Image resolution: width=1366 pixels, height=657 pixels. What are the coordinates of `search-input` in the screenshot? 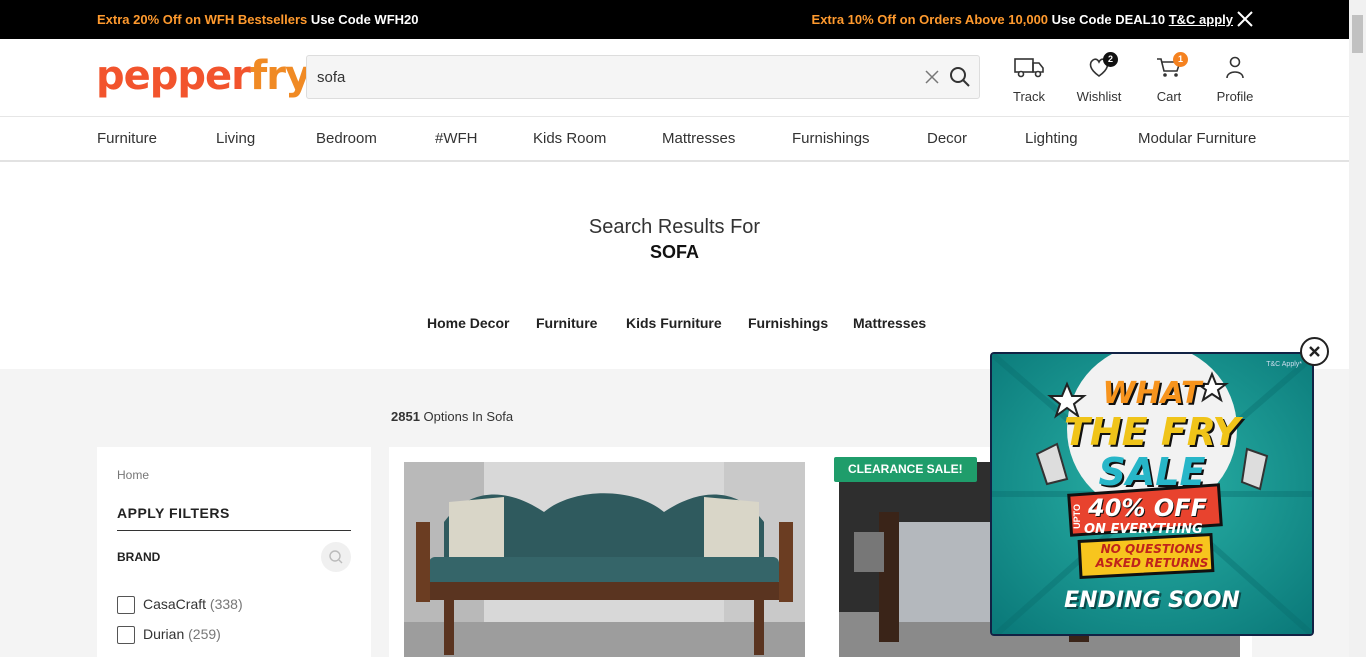 It's located at (607, 77).